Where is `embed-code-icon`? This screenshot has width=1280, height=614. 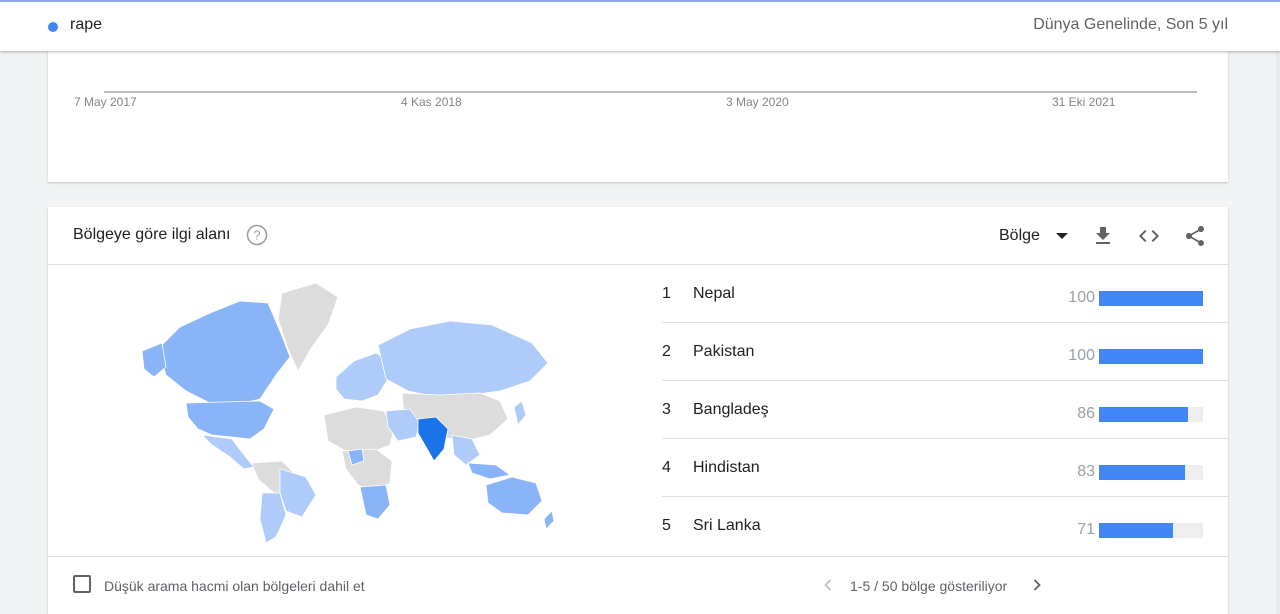 embed-code-icon is located at coordinates (1149, 236).